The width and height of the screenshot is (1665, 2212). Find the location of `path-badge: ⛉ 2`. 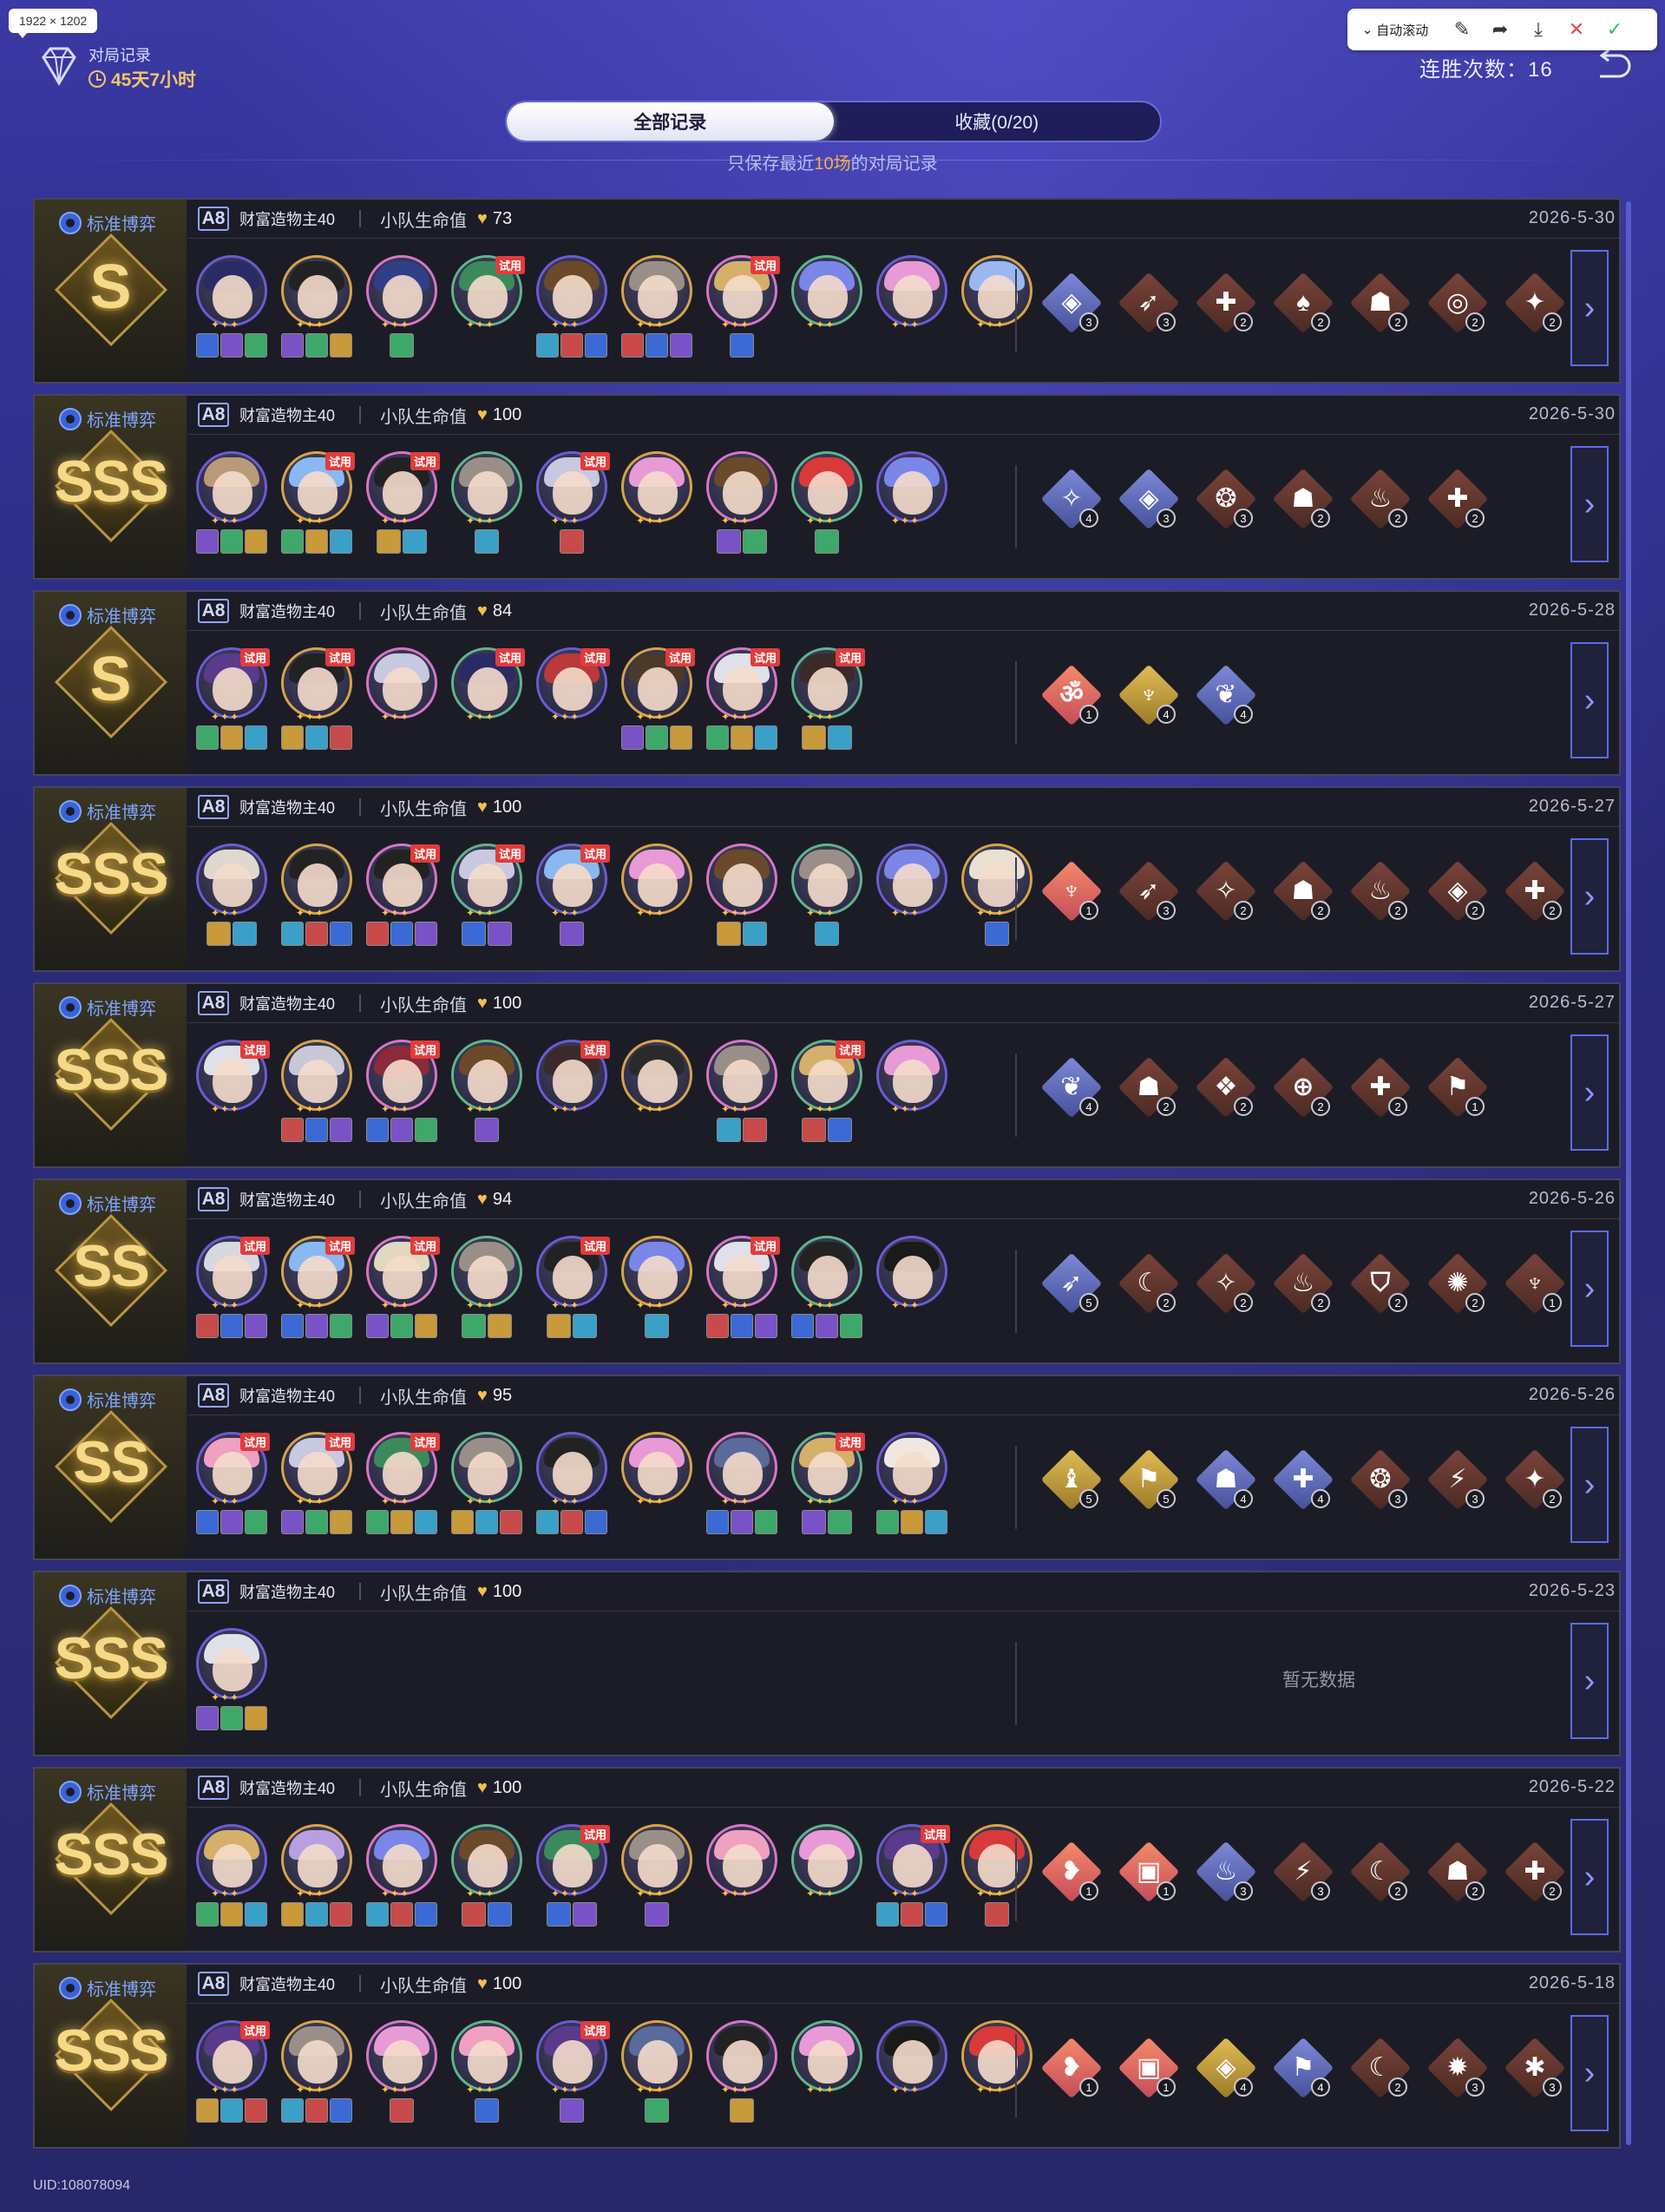

path-badge: ⛉ 2 is located at coordinates (1380, 1283).